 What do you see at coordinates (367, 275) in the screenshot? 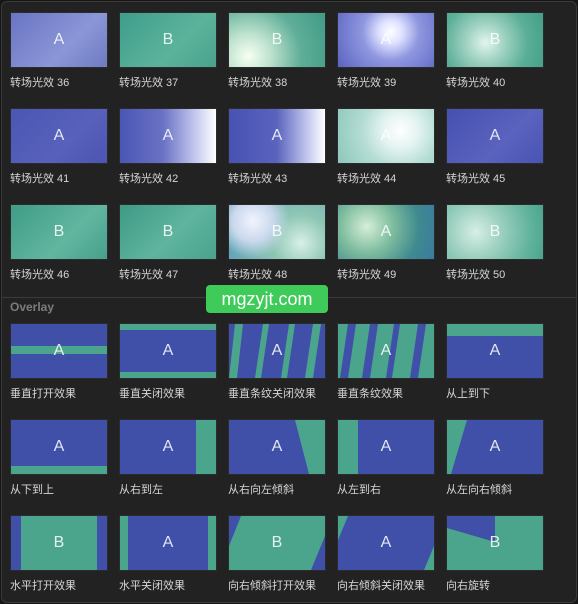
I see `transition-caption: 转场光效 49` at bounding box center [367, 275].